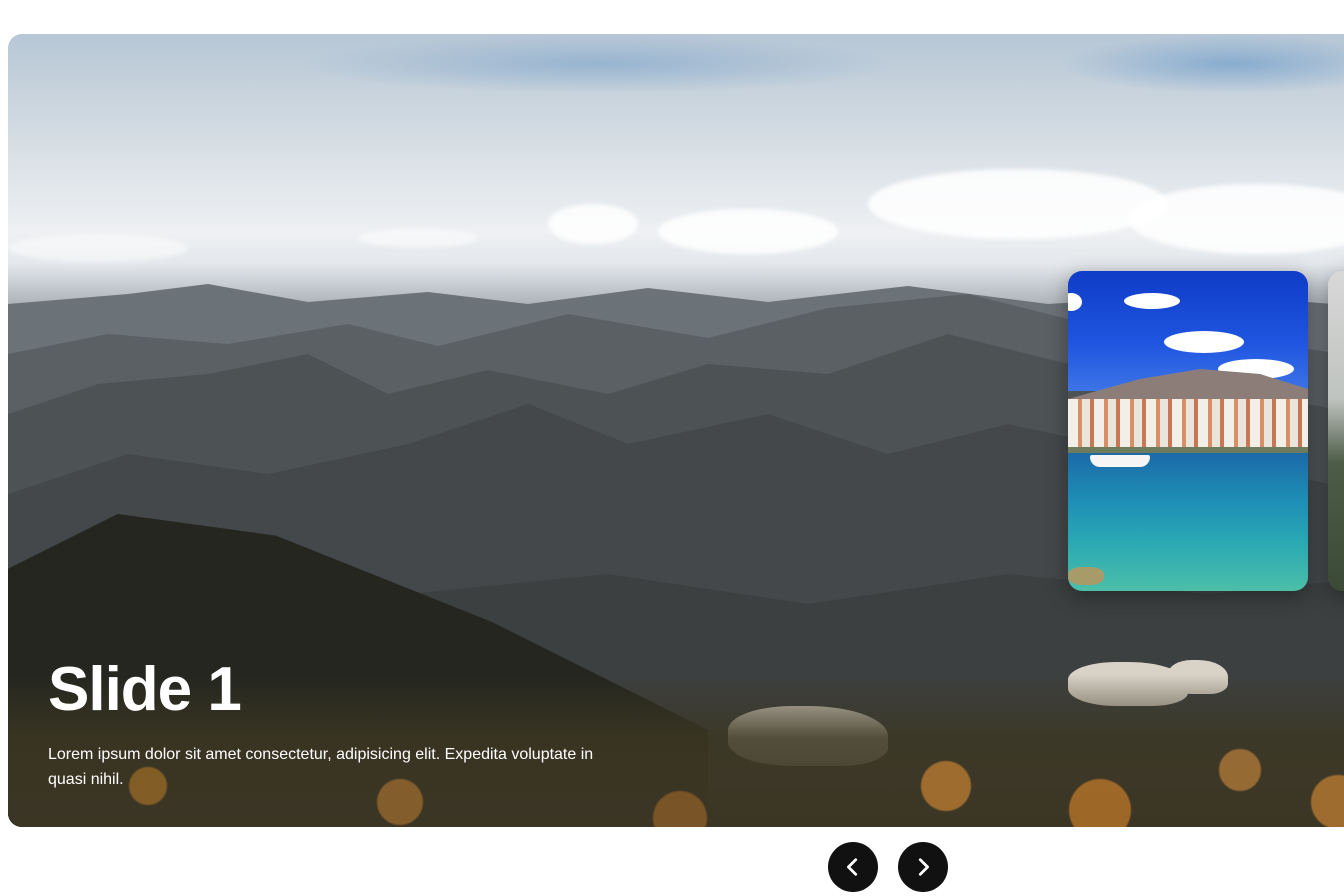 The width and height of the screenshot is (1344, 896). Describe the element at coordinates (1188, 522) in the screenshot. I see `thumbnail-sea` at that location.